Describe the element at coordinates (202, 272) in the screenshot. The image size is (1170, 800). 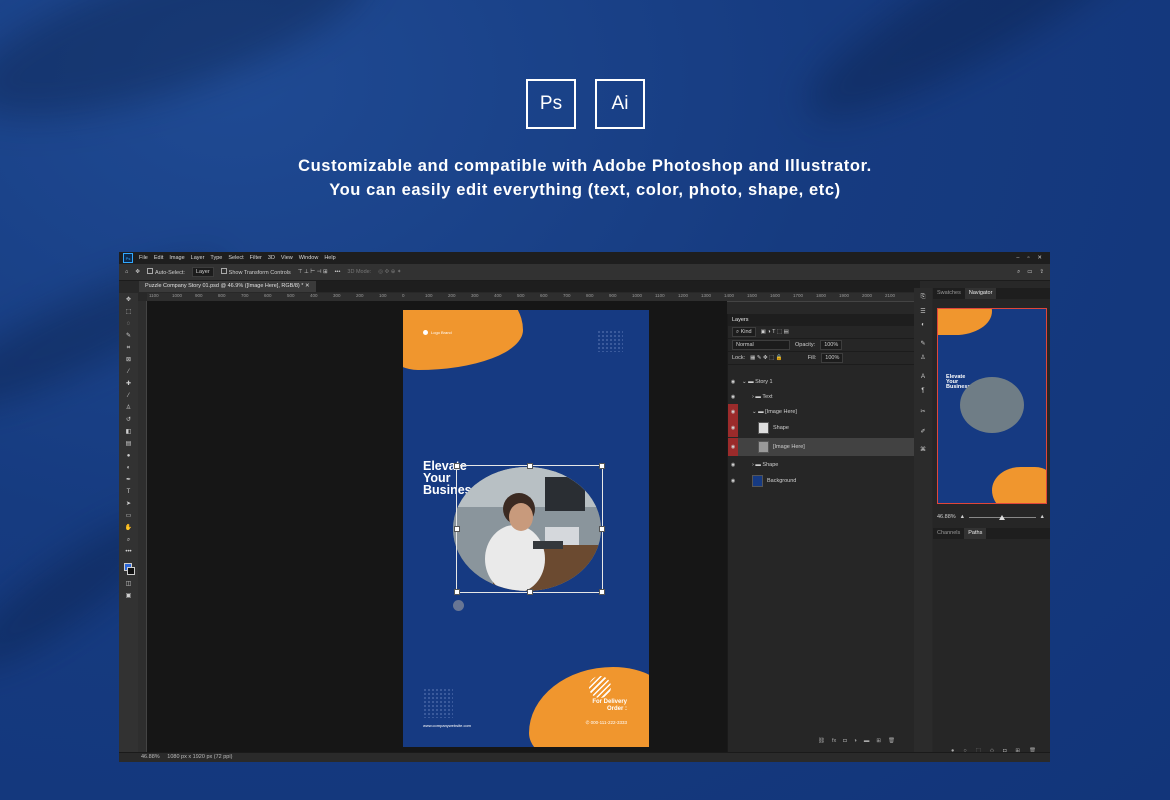
I see `auto-select-dropdown: Layer` at that location.